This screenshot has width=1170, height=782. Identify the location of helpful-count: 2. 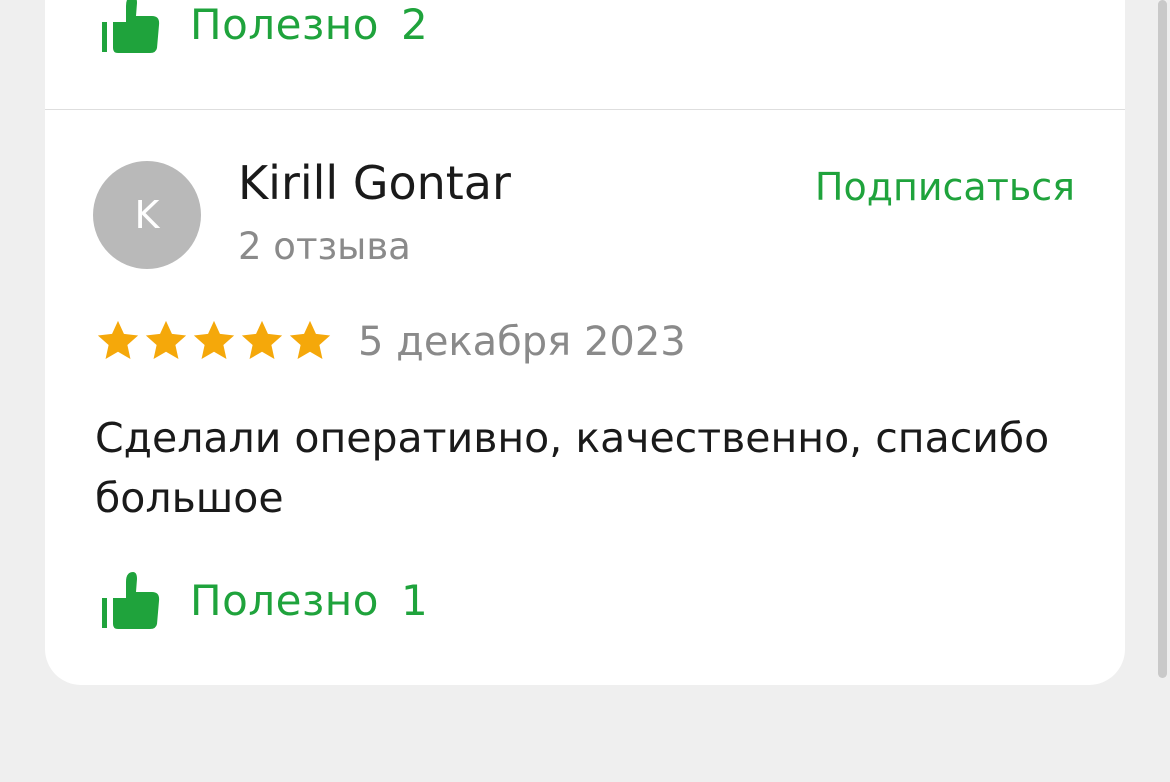
(414, 24).